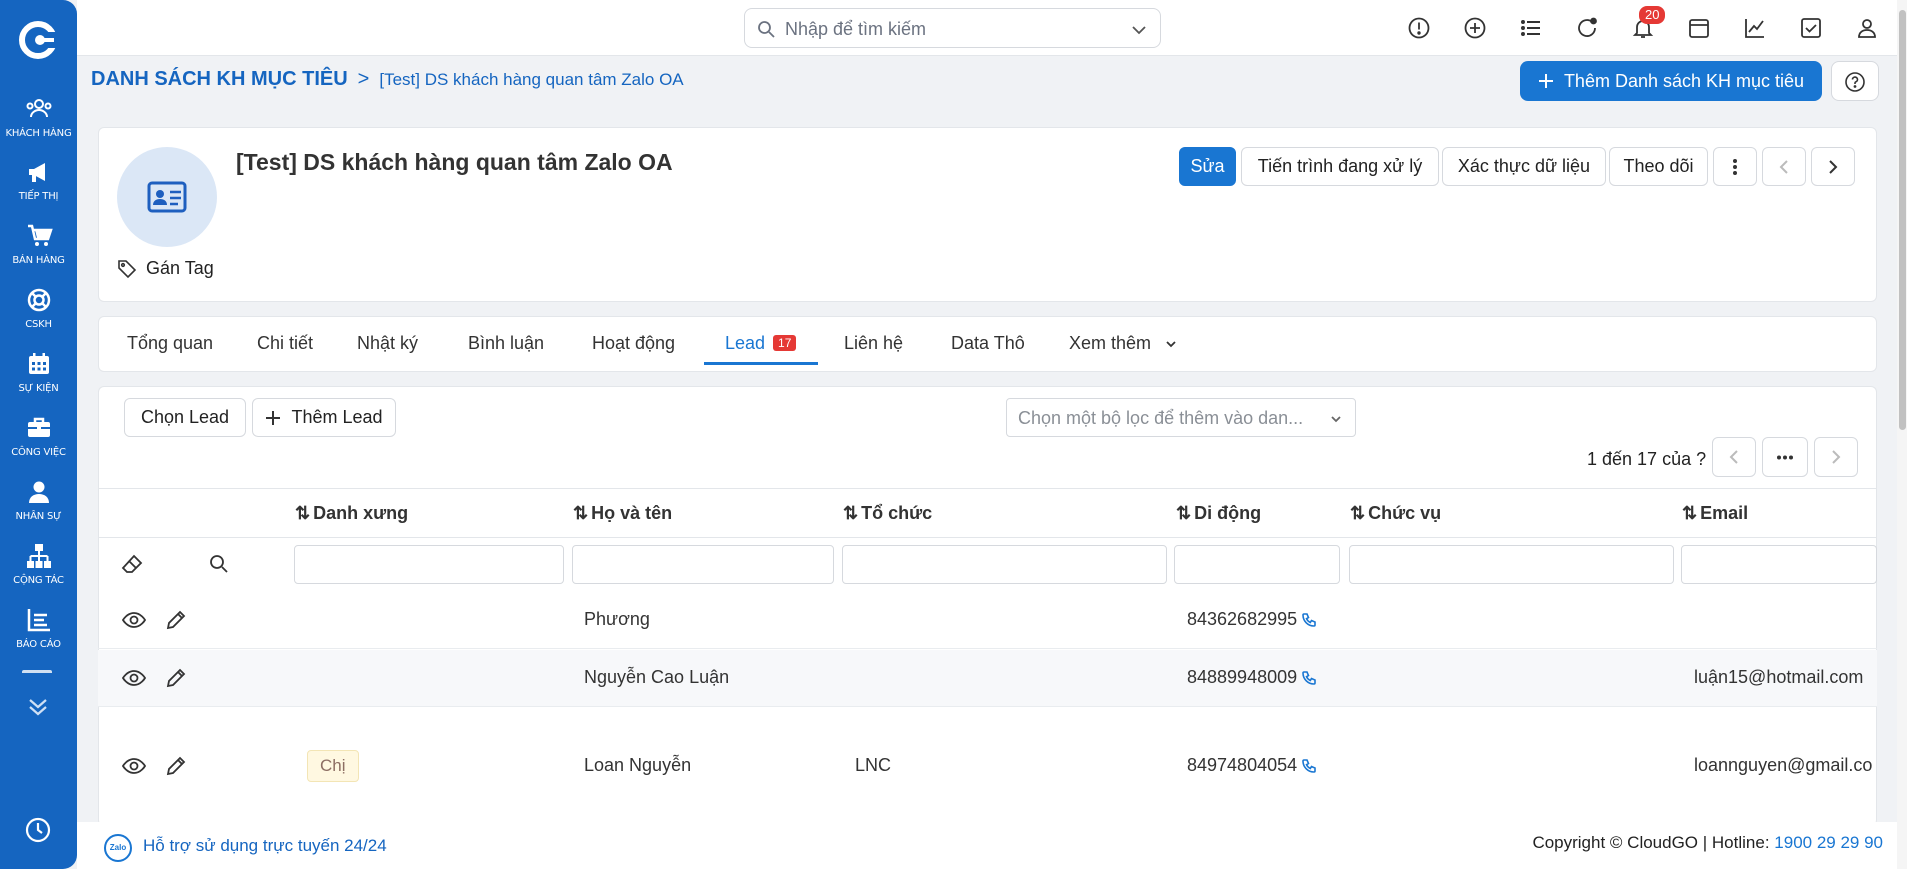  What do you see at coordinates (1475, 28) in the screenshot?
I see `add-circle-icon` at bounding box center [1475, 28].